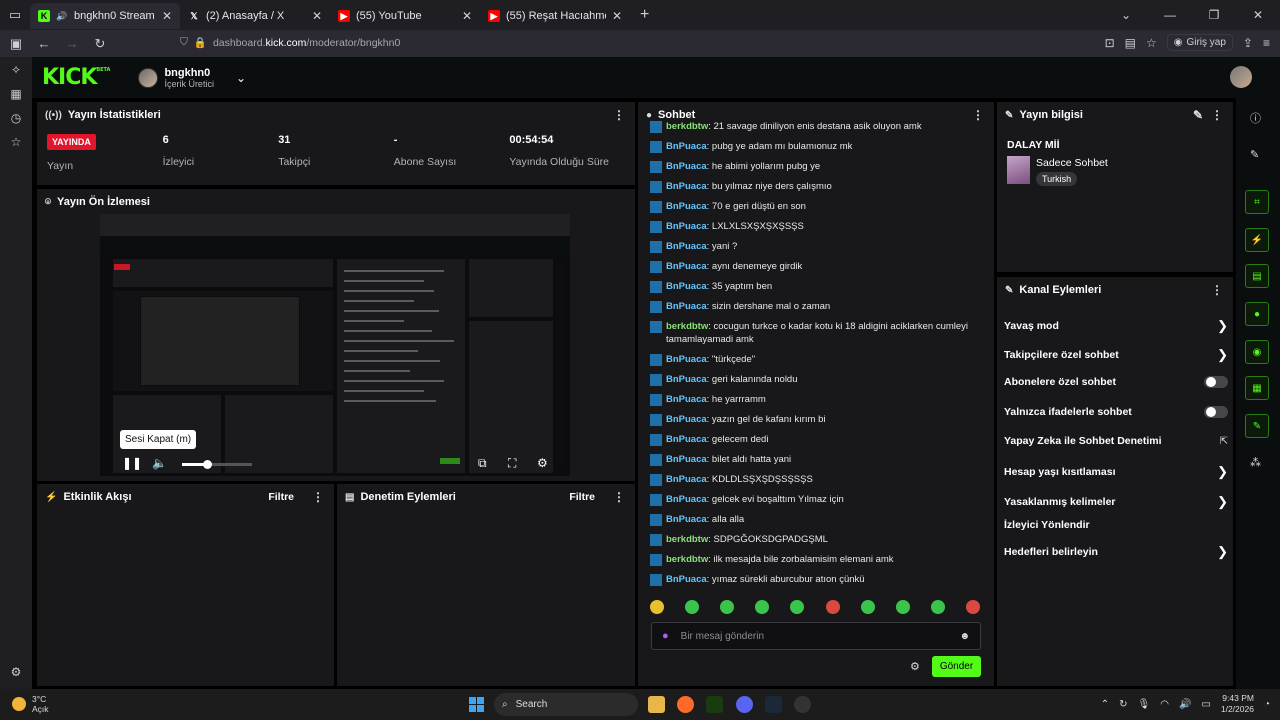  Describe the element at coordinates (1170, 15) in the screenshot. I see `minimize-icon: —` at that location.